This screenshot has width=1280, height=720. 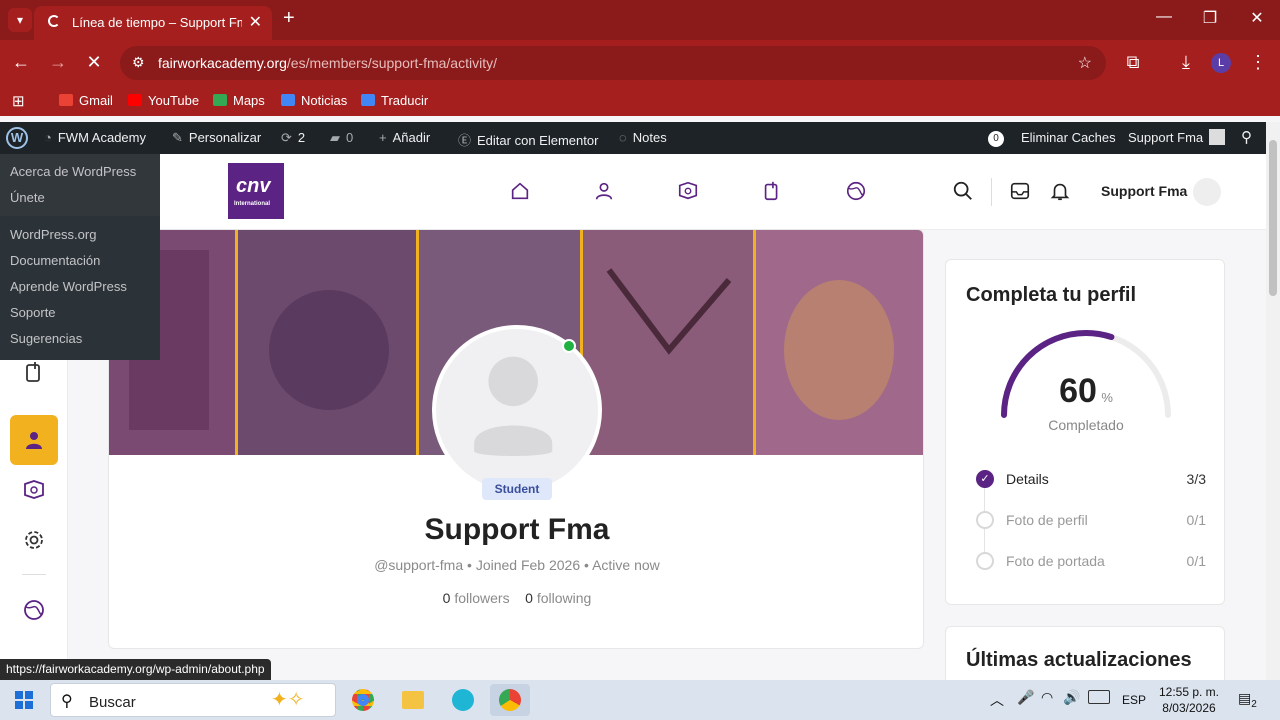 What do you see at coordinates (255, 22) in the screenshot?
I see `close-tab-icon: ✕` at bounding box center [255, 22].